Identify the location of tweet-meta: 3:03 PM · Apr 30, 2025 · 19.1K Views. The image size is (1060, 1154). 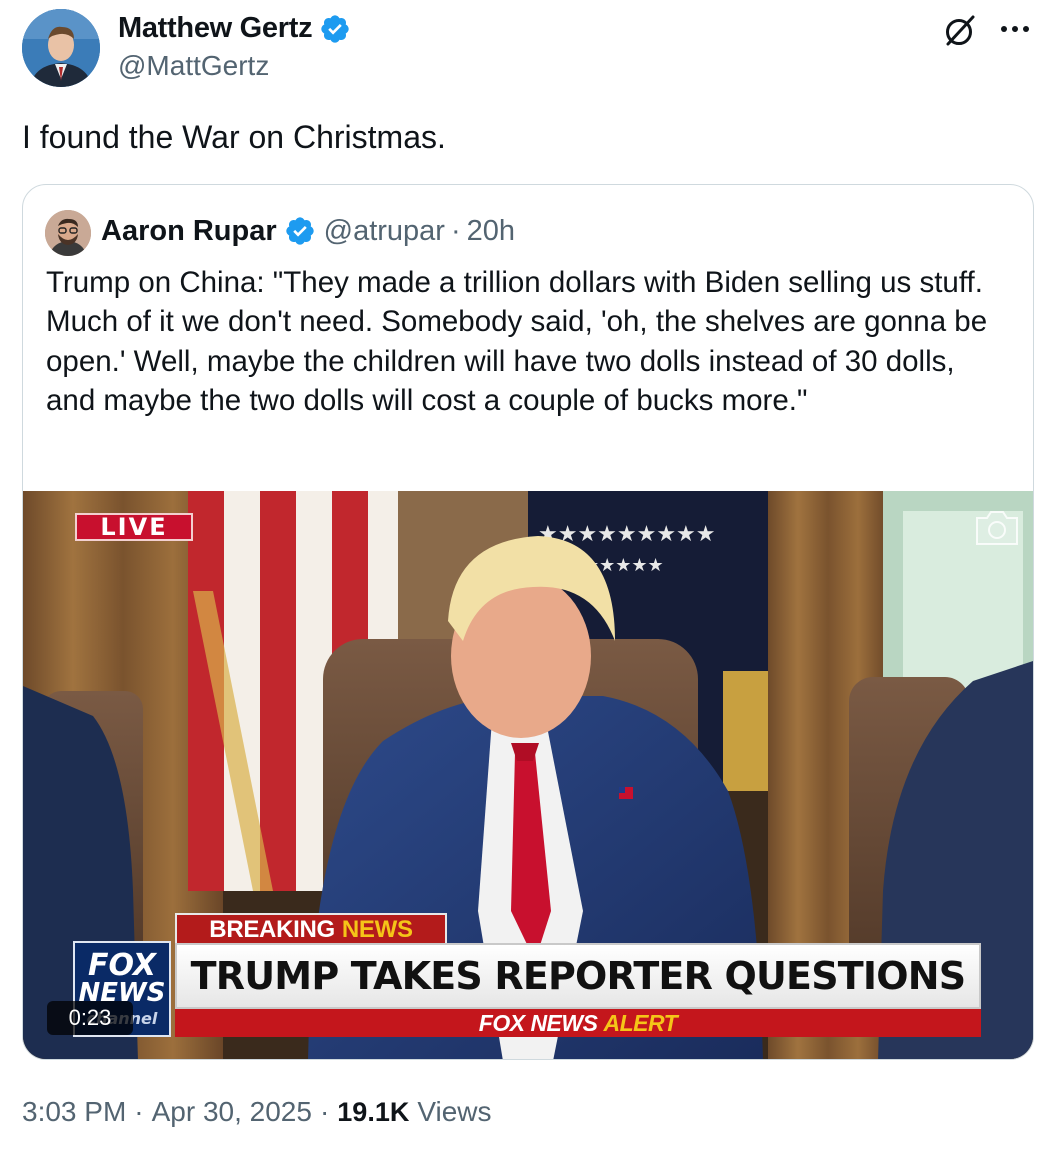
(257, 1112).